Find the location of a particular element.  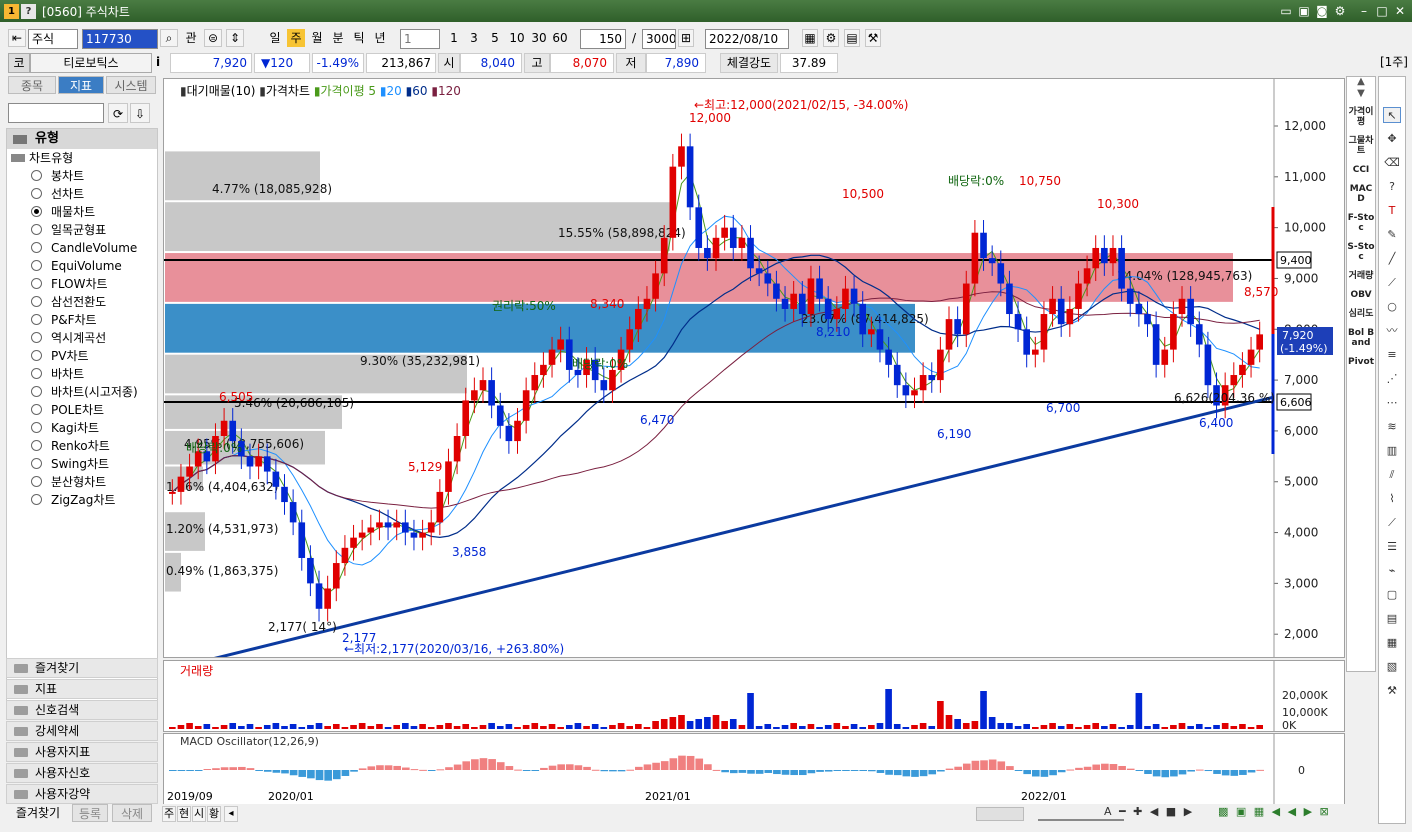

indicator-shortcut: OBV is located at coordinates (1361, 295).